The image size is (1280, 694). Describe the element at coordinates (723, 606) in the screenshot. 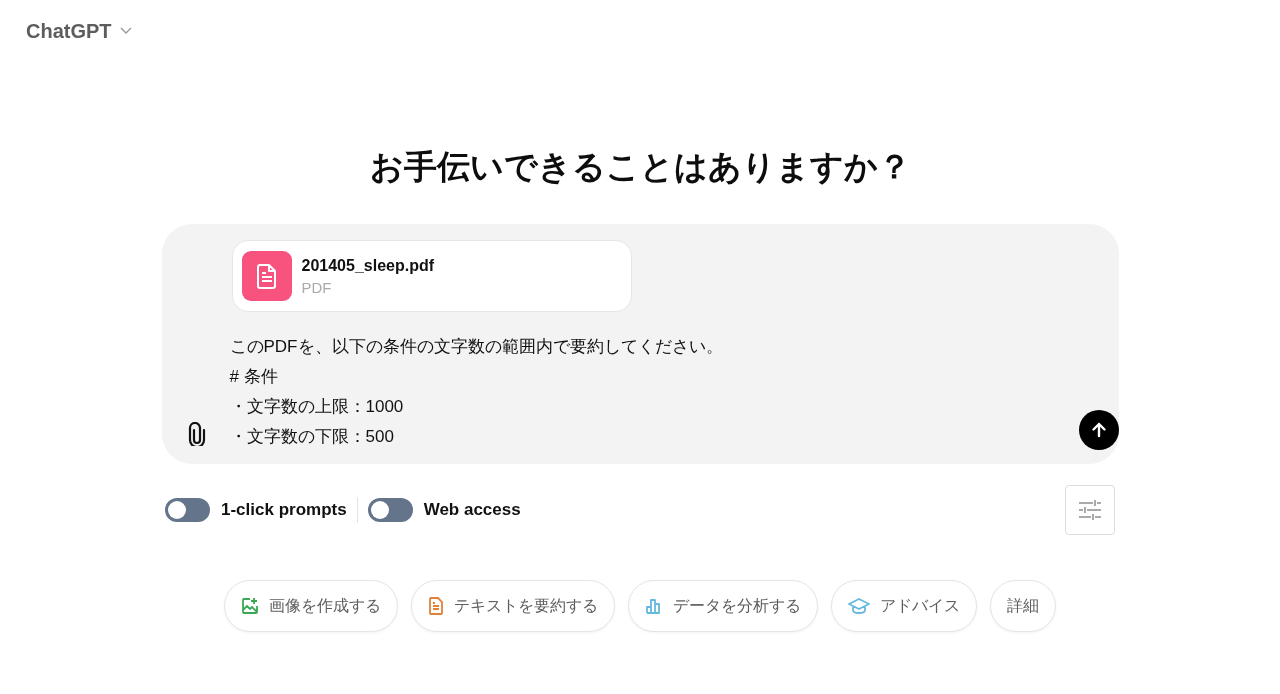

I see `suggestion-chip: データを分析する` at that location.